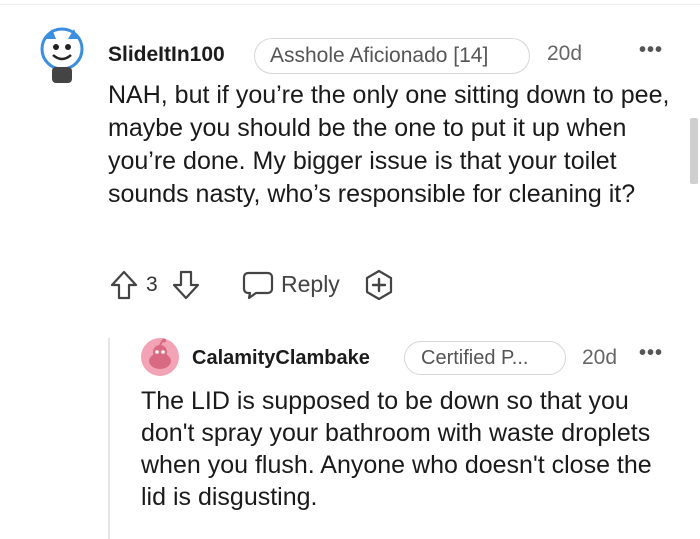  Describe the element at coordinates (166, 55) in the screenshot. I see `comment-username: SlideItIn100` at that location.